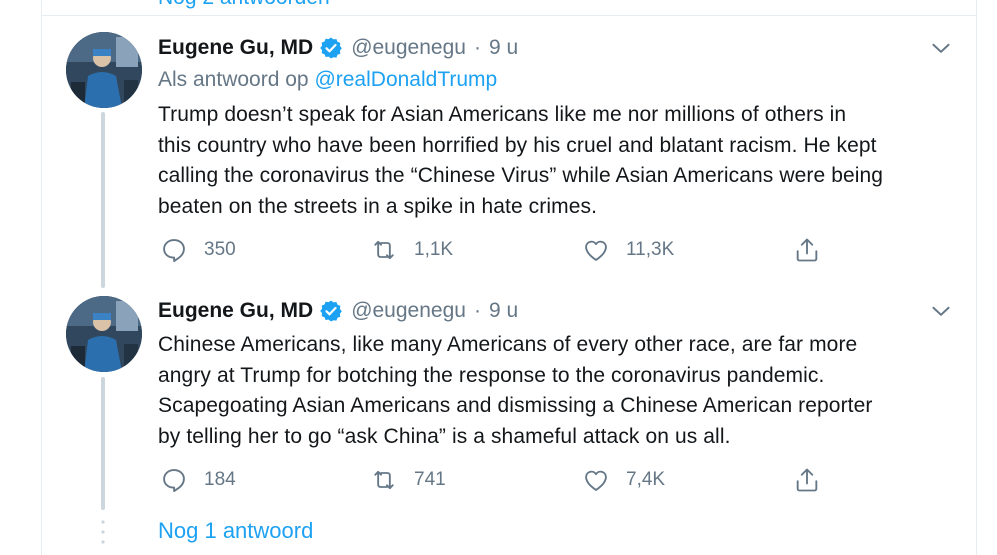 This screenshot has height=555, width=997. Describe the element at coordinates (235, 531) in the screenshot. I see `show-more-replies-link: Nog 1 antwoord` at that location.